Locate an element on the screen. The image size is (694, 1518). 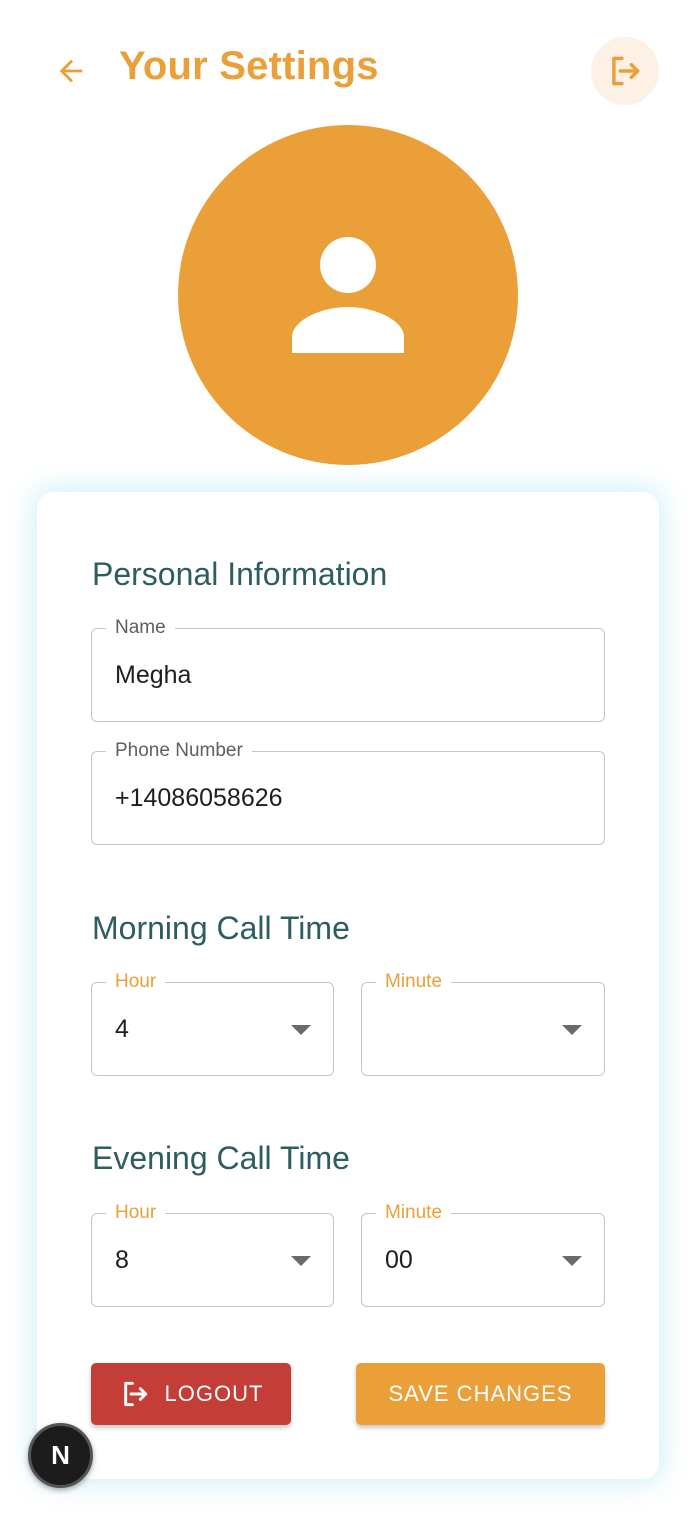
arrow-left-icon is located at coordinates (71, 71).